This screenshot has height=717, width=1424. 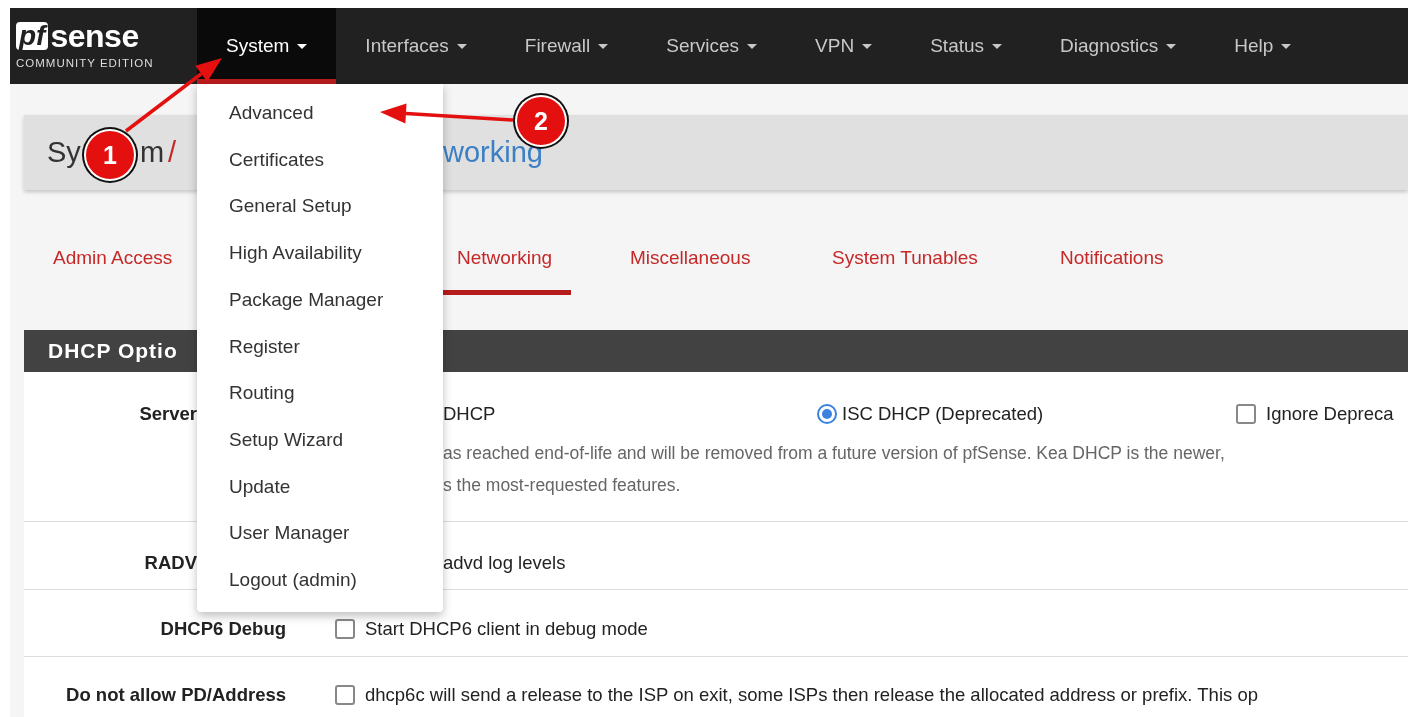 I want to click on checkbox-label: dhcp6c will send a release to the ISP on exit, some ISPs then release the allocated address or prefix. This op, so click(x=811, y=695).